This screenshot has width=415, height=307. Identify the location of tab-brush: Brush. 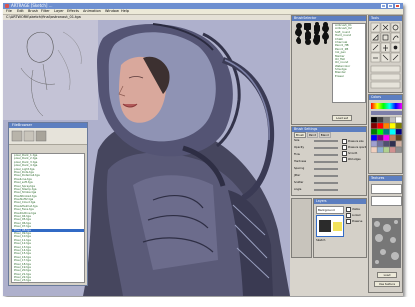
(300, 135).